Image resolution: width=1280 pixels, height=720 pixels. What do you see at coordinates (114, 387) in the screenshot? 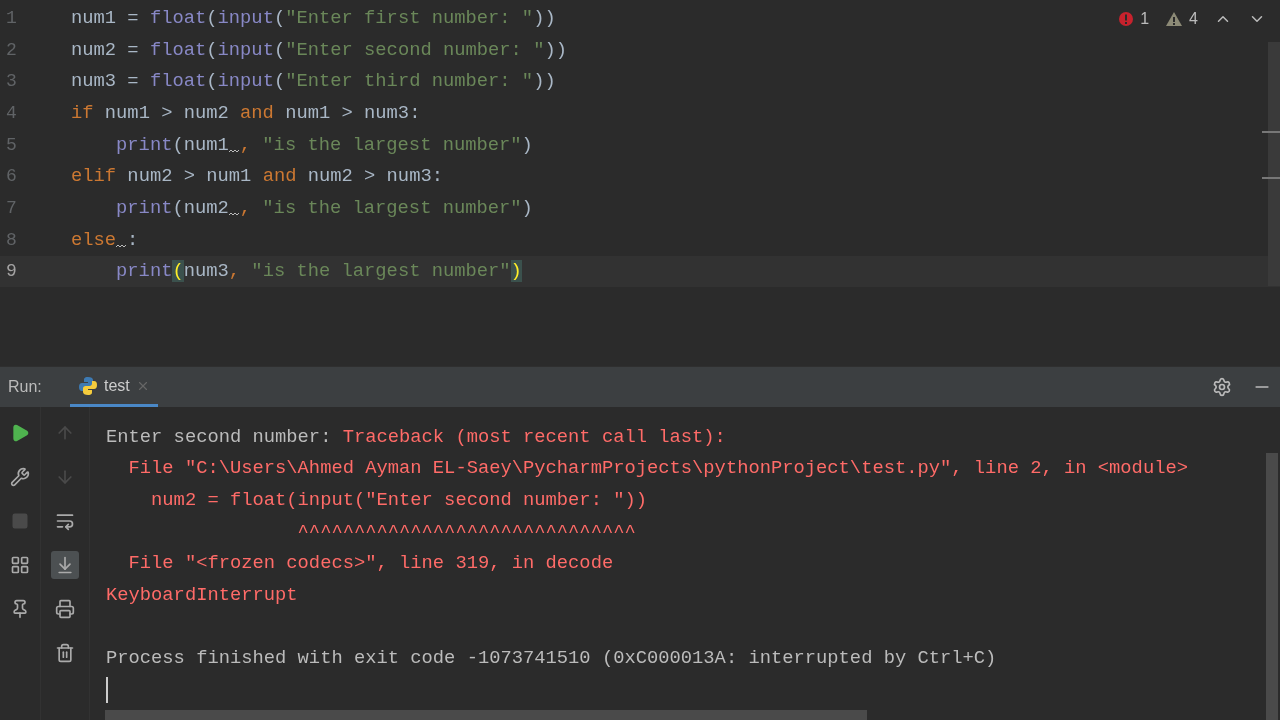
I see `run-tab: test` at bounding box center [114, 387].